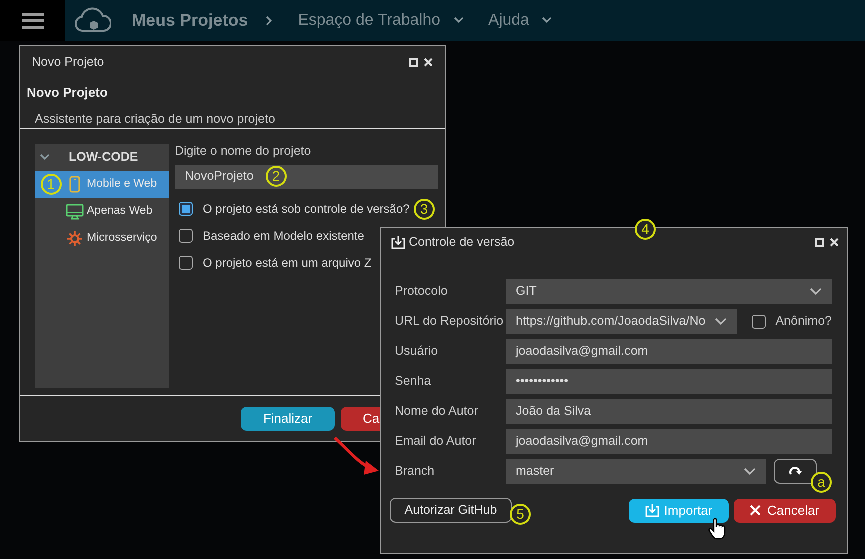 This screenshot has width=865, height=559. What do you see at coordinates (462, 242) in the screenshot?
I see `window-title: Controle de versão` at bounding box center [462, 242].